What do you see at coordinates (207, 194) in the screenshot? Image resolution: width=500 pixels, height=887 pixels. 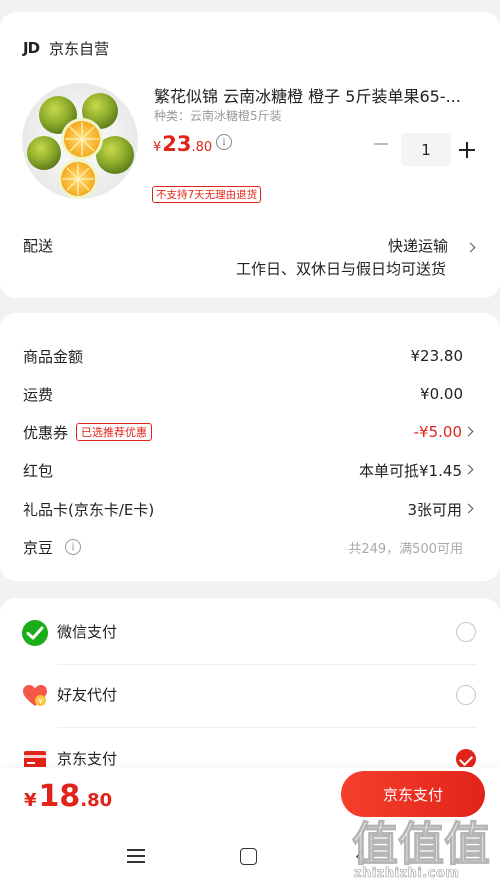 I see `return-policy-badge: 不支持7天无理由退货` at bounding box center [207, 194].